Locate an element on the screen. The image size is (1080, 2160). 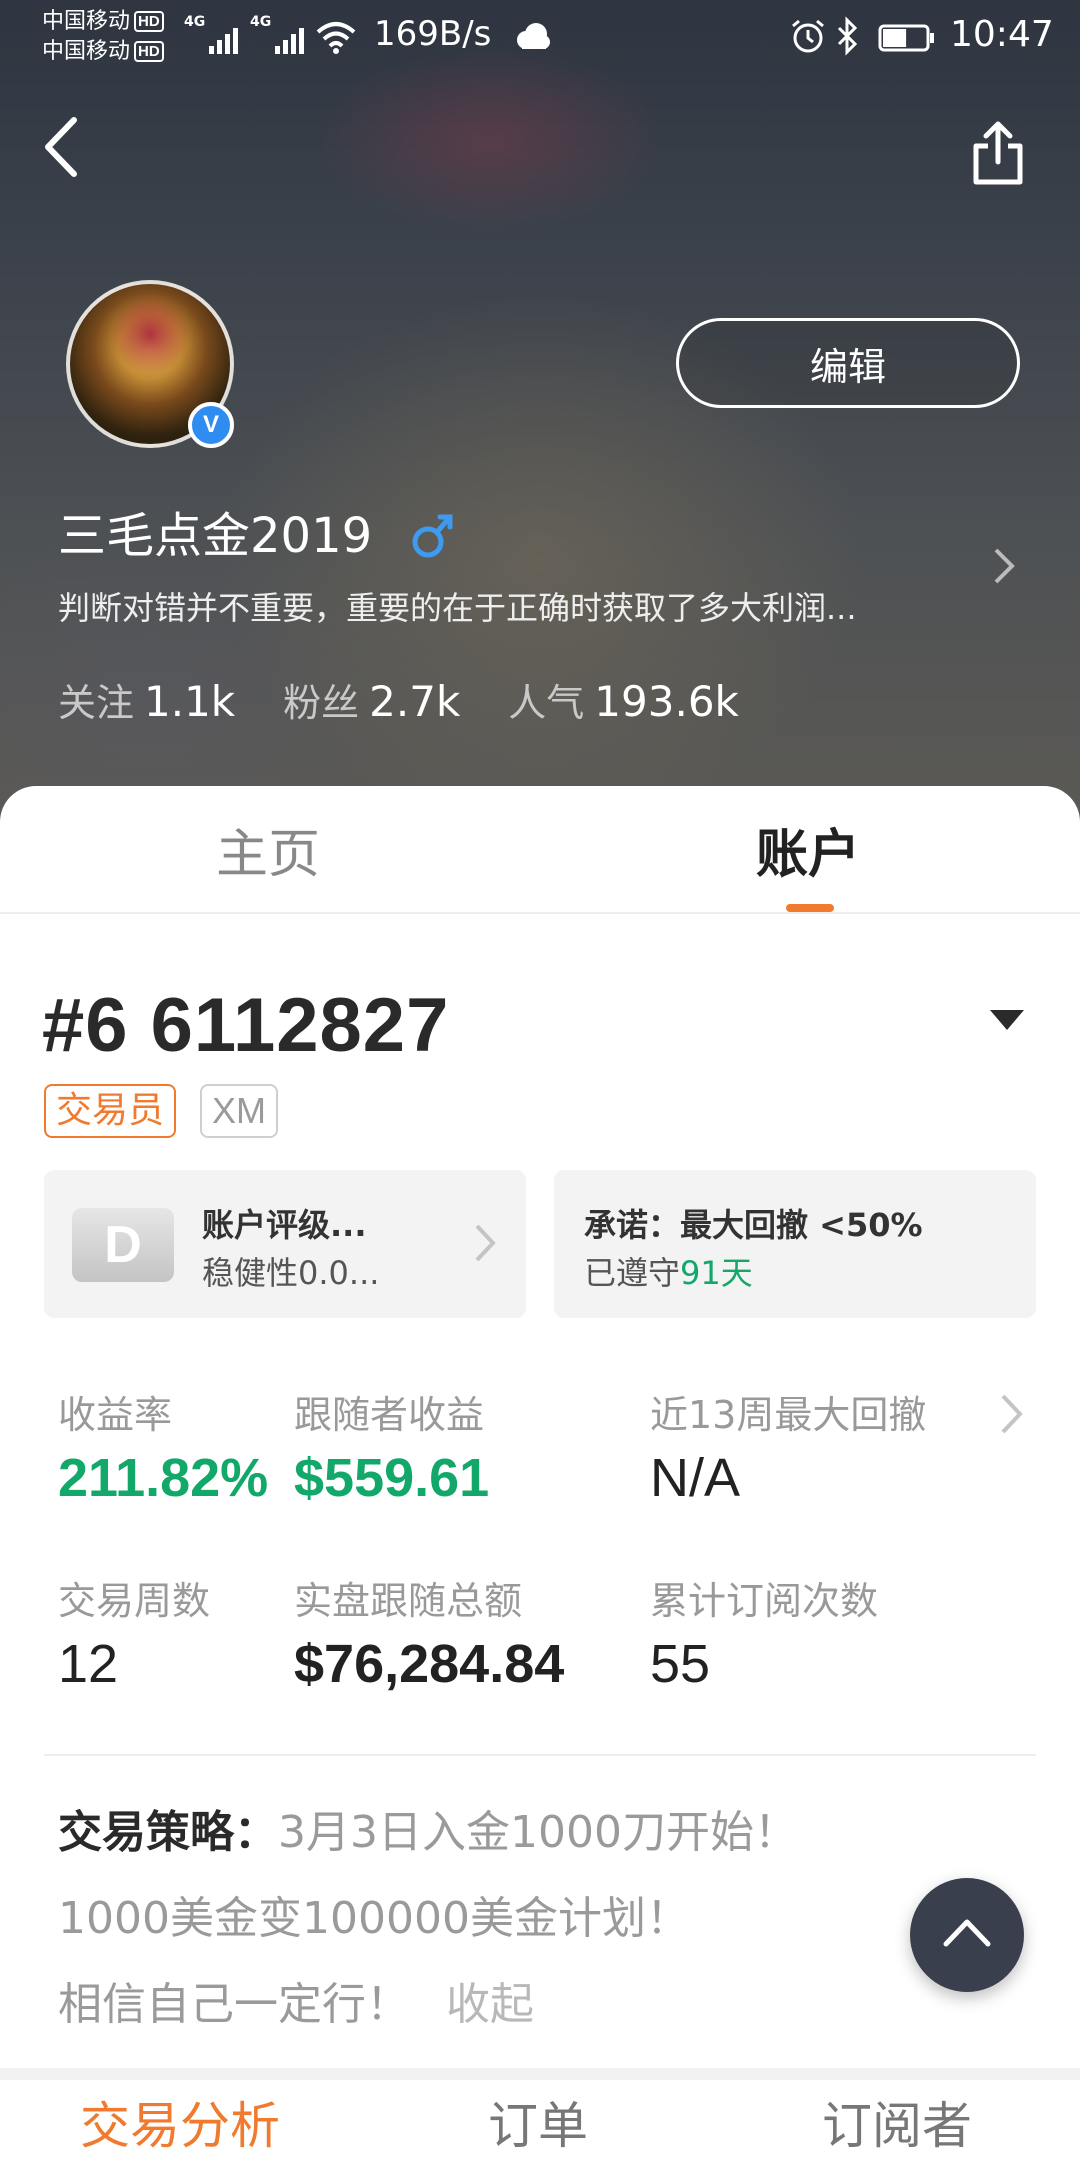
metric-value: 55 is located at coordinates (680, 1664).